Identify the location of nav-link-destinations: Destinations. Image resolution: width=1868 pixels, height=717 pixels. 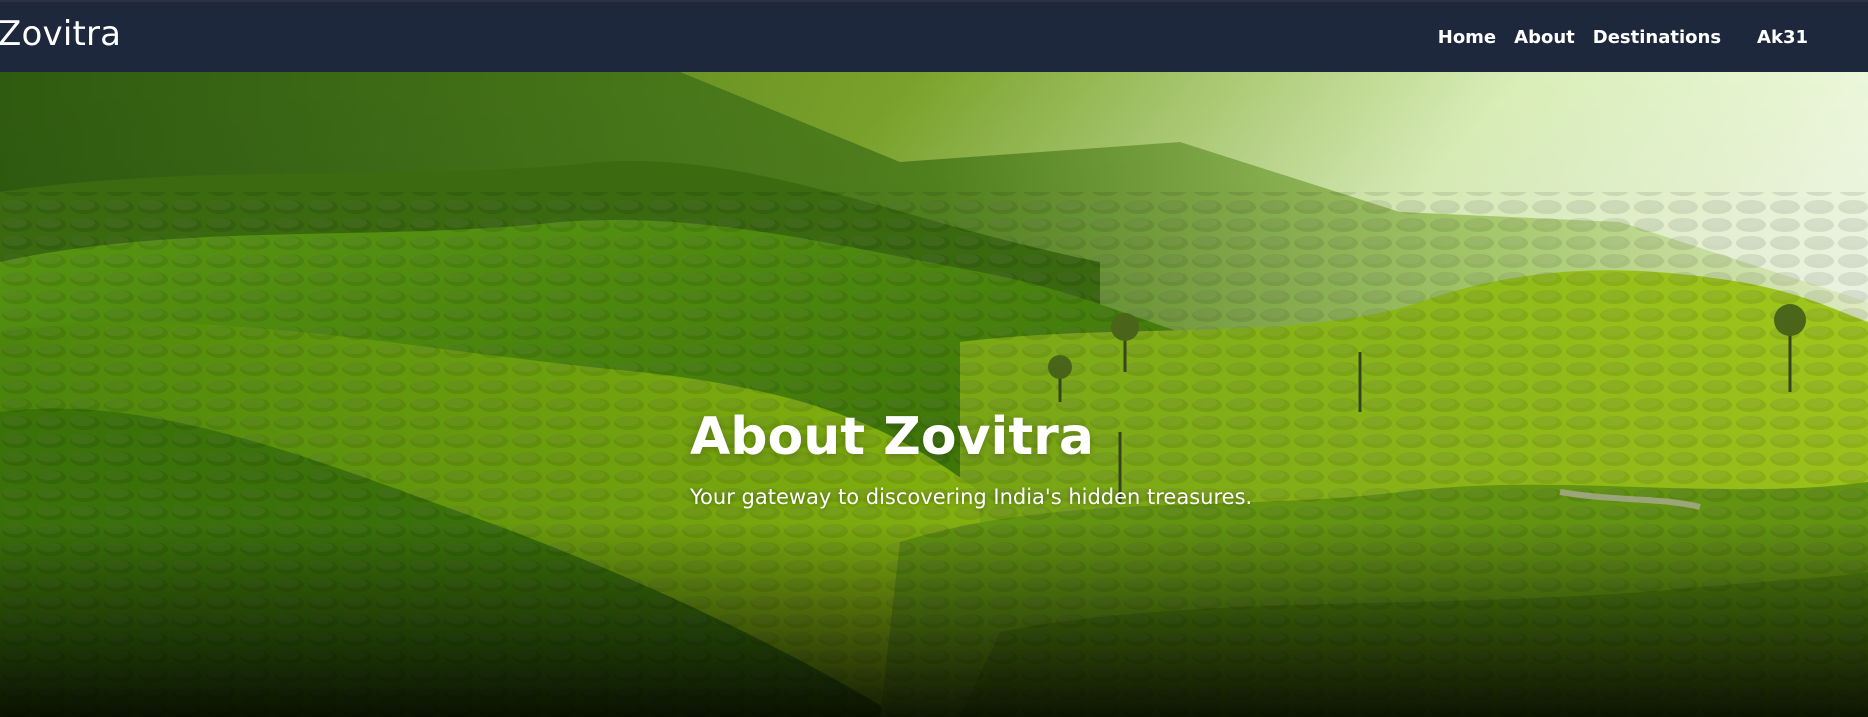
(1657, 37).